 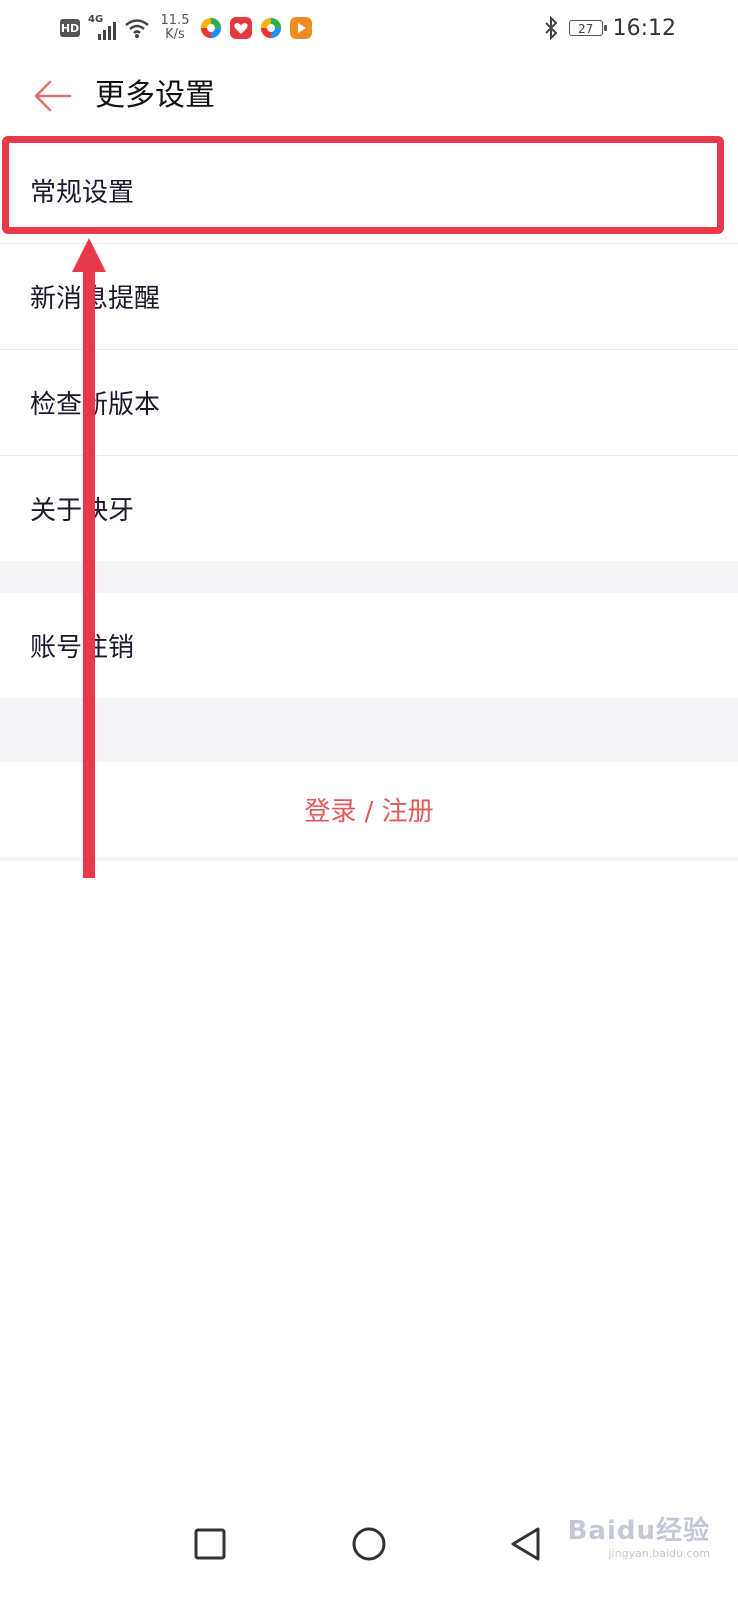 I want to click on app-icon-red, so click(x=241, y=28).